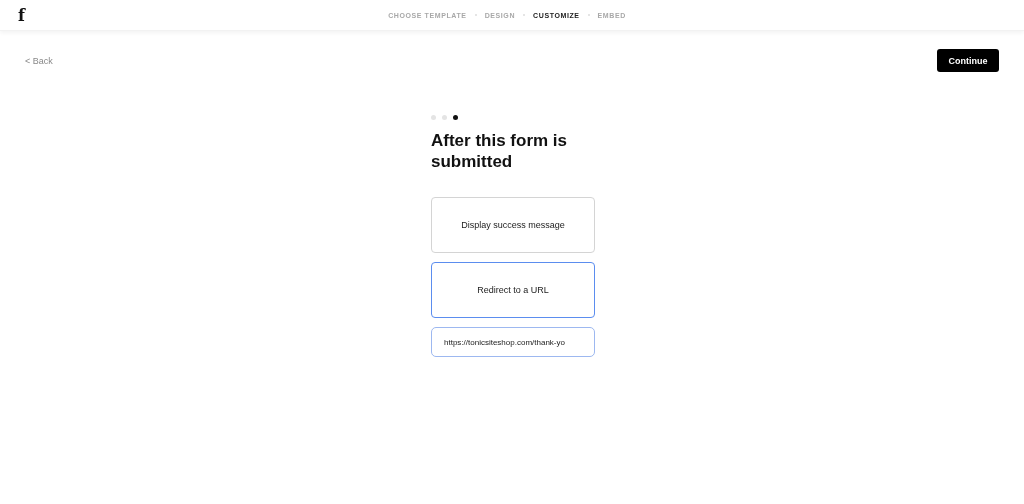 This screenshot has width=1024, height=504. I want to click on heading: After this form is submitted, so click(500, 151).